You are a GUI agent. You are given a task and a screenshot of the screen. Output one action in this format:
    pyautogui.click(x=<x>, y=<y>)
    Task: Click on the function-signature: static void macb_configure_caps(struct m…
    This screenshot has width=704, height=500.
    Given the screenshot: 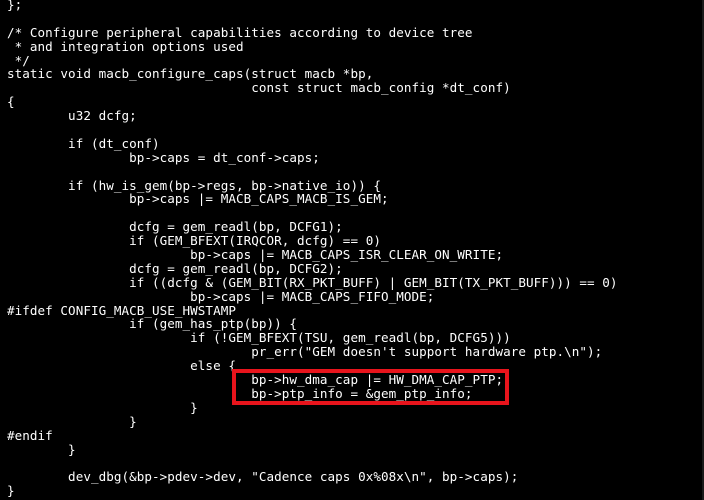 What is the action you would take?
    pyautogui.click(x=190, y=74)
    